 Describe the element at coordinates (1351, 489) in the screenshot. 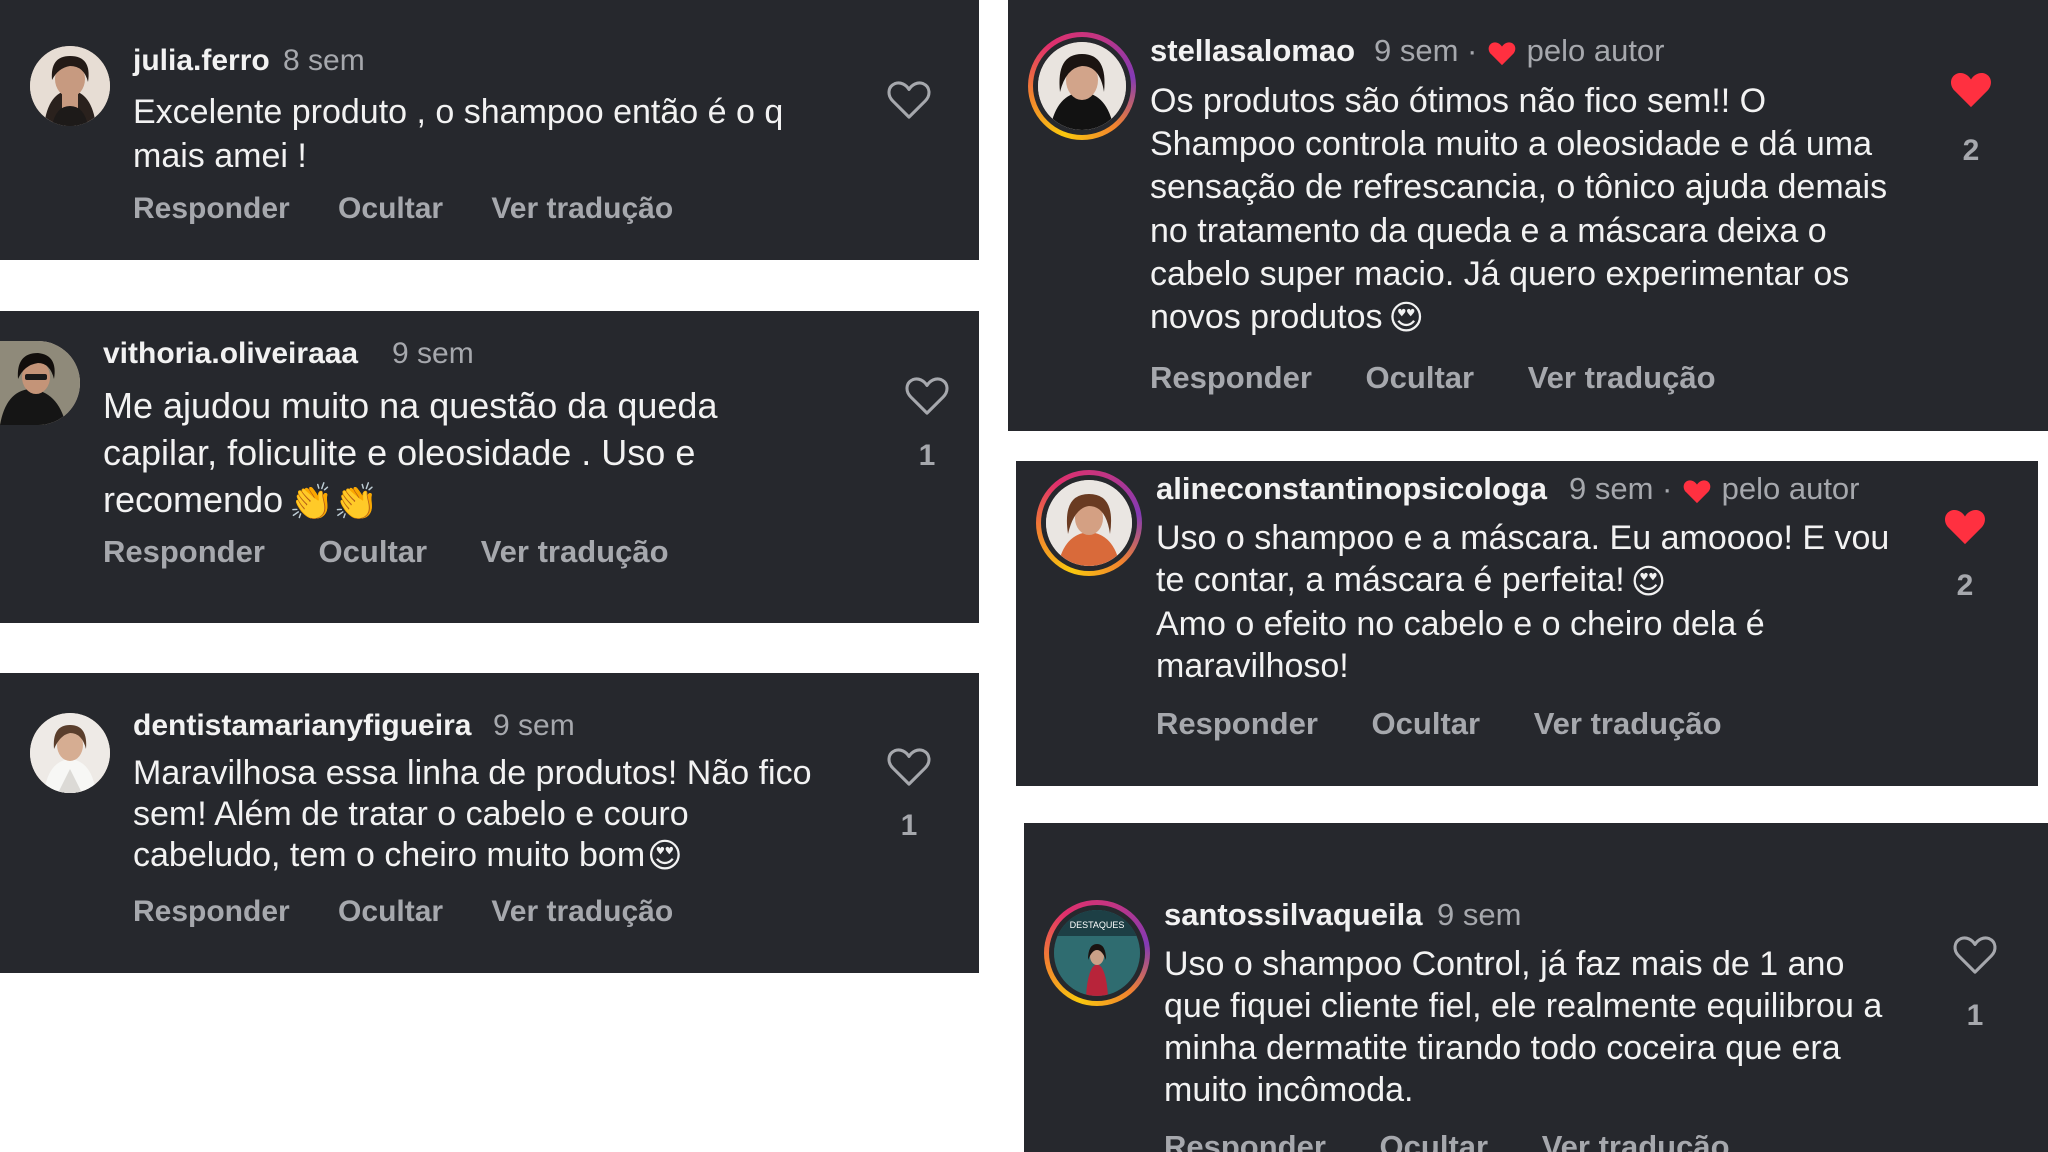

I see `comment-username: alineconstantinopsicologa` at that location.